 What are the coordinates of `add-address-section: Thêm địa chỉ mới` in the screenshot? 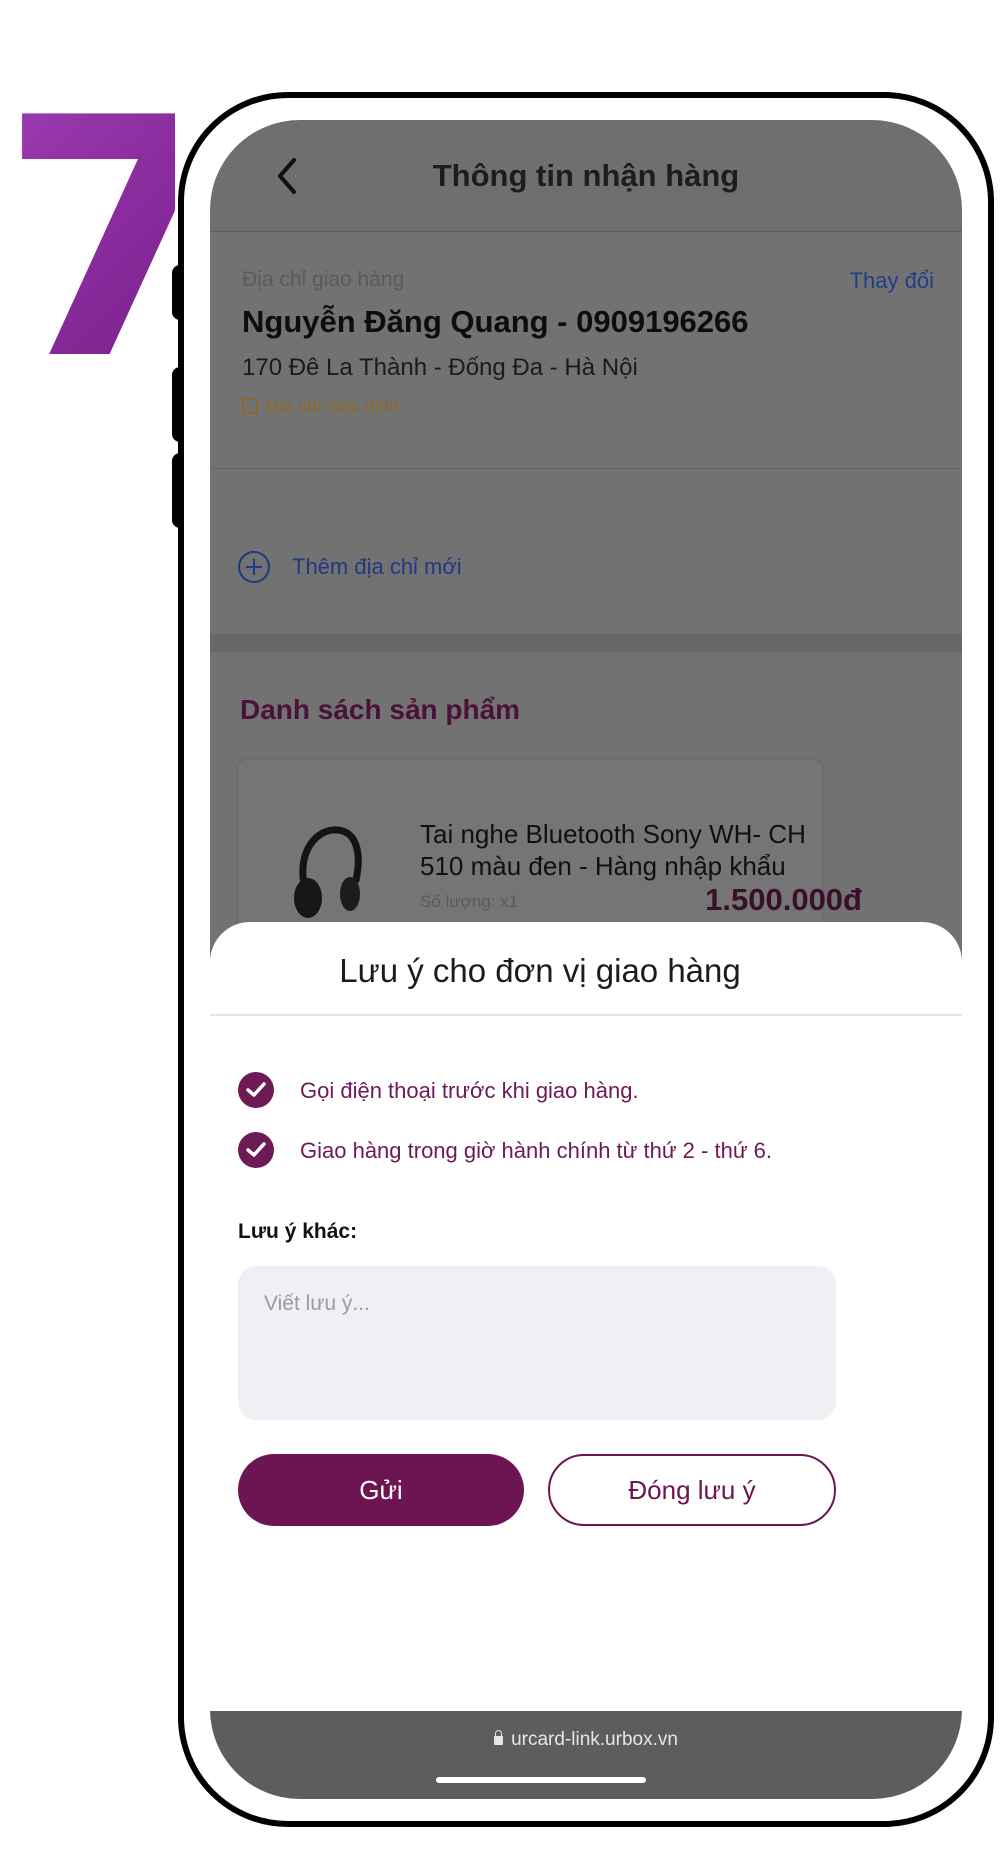 It's located at (586, 551).